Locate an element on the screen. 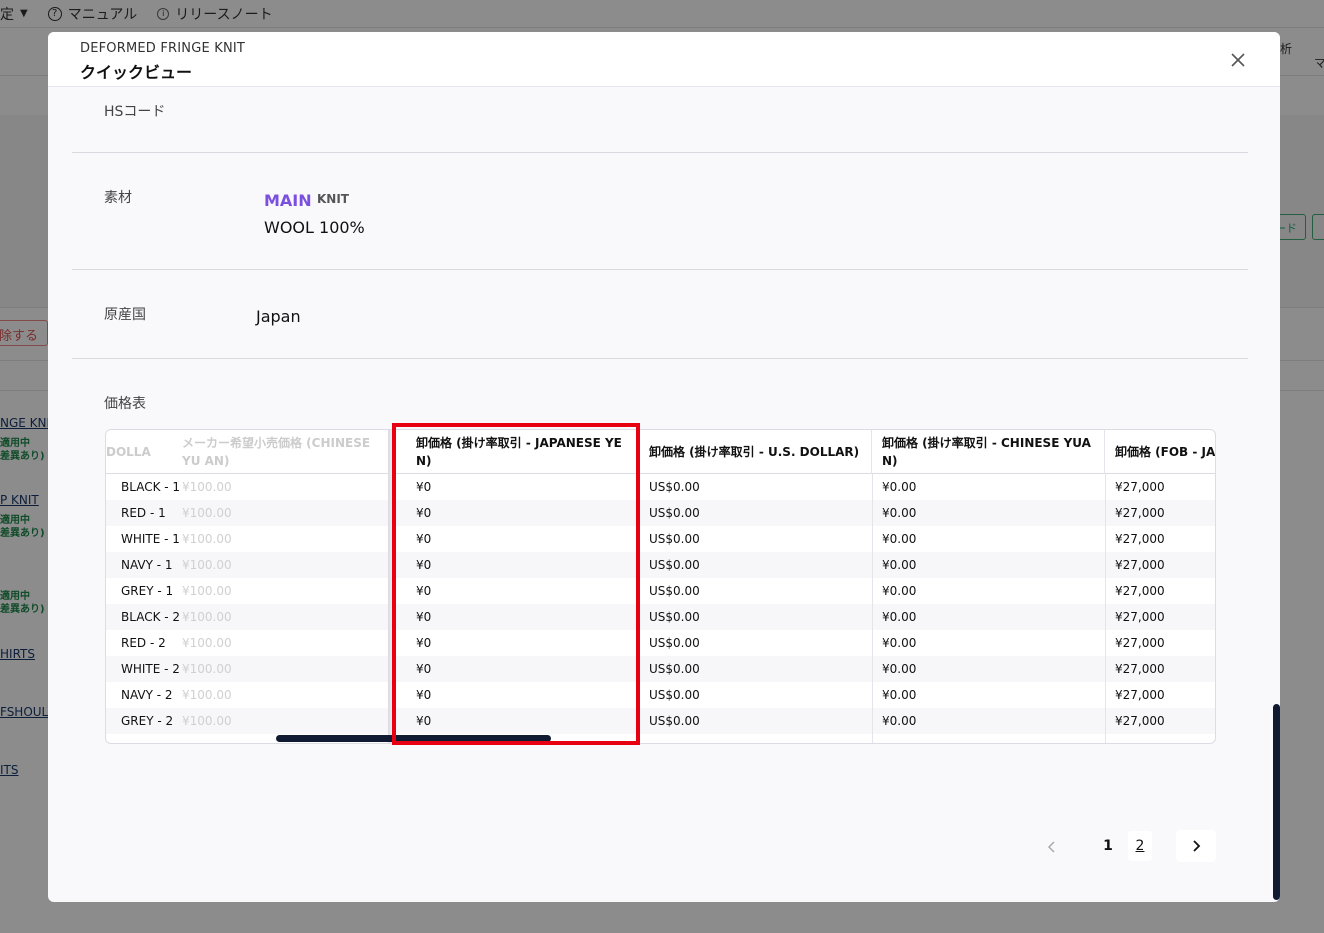  cell-variant-name: NAVY - 2 is located at coordinates (147, 695).